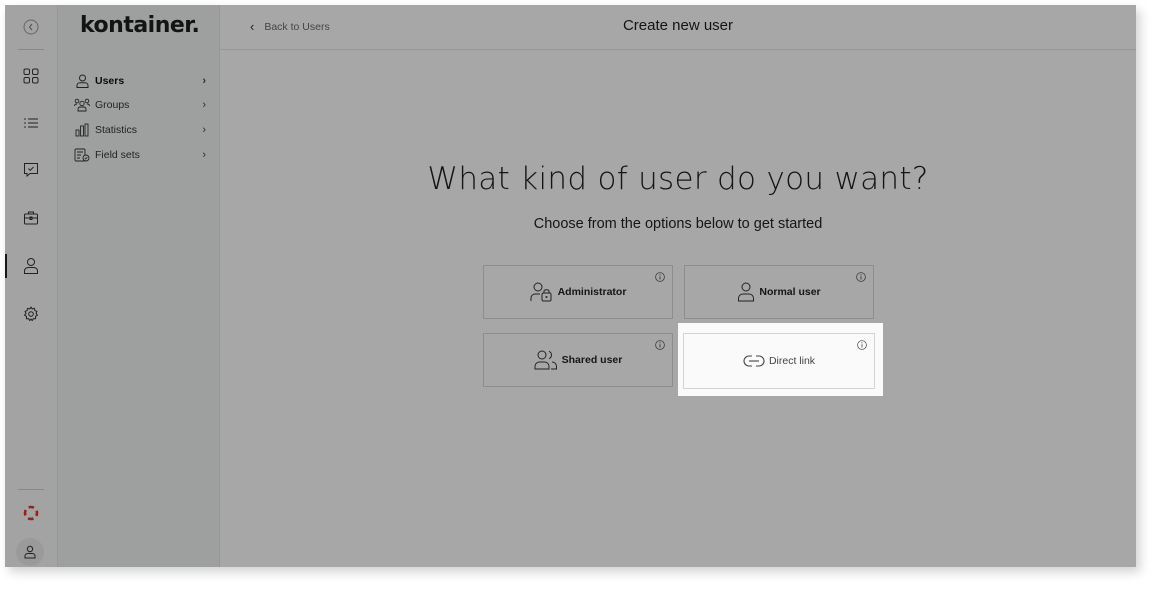 This screenshot has height=593, width=1161. I want to click on sidebar-item-statistics: Statistics ›, so click(140, 130).